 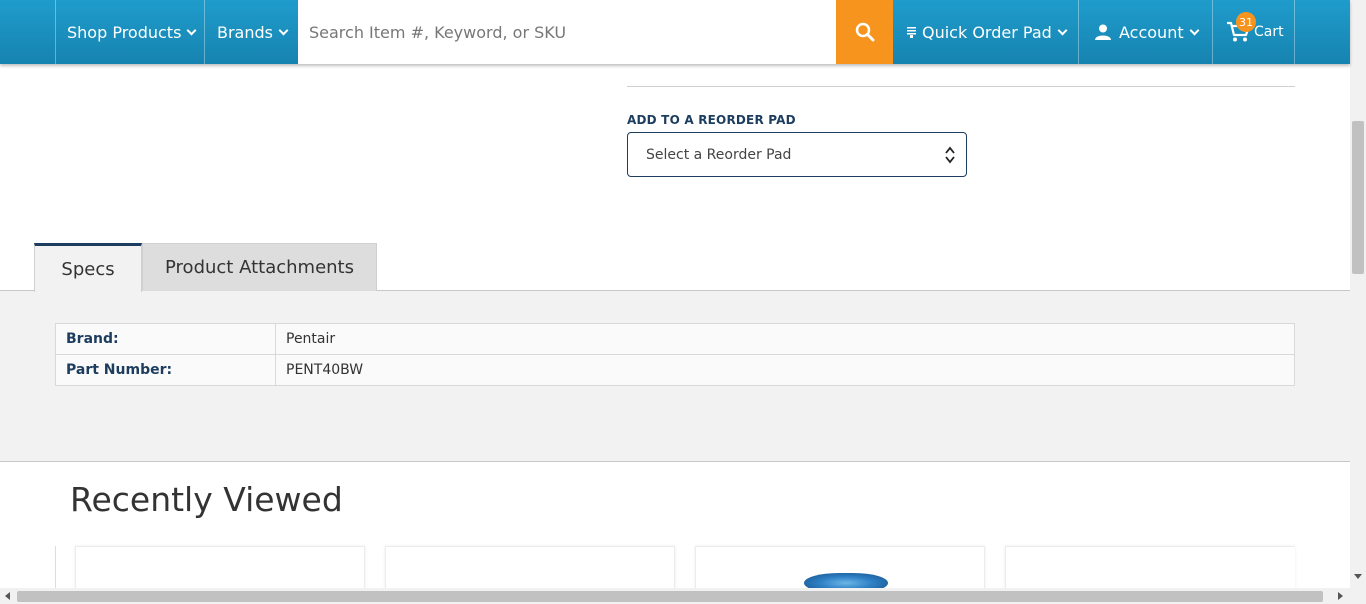 I want to click on search-icon, so click(x=864, y=32).